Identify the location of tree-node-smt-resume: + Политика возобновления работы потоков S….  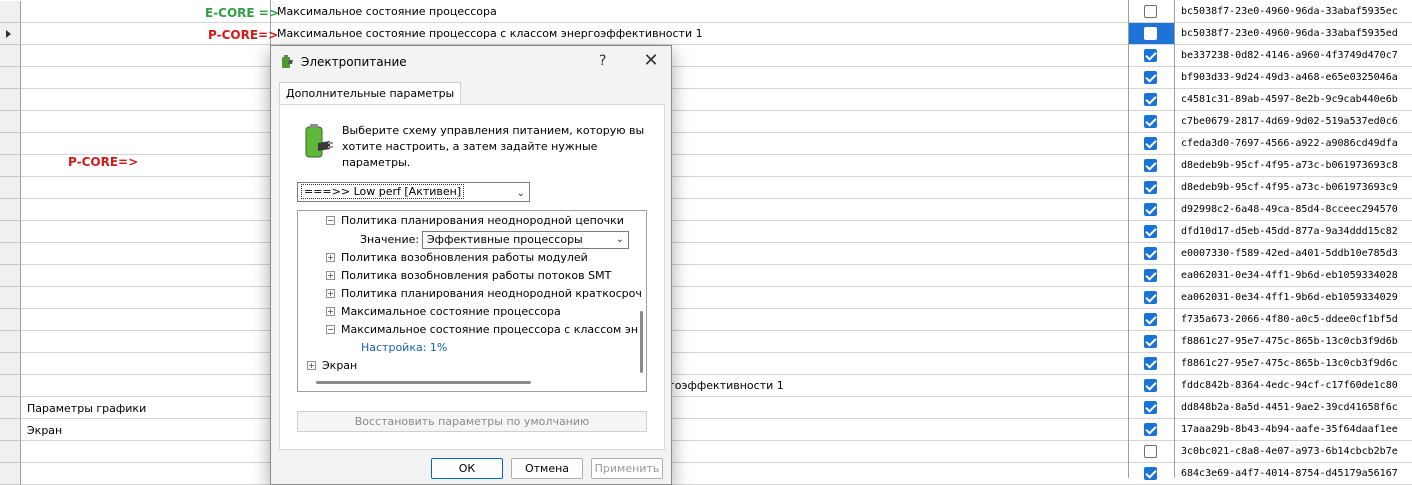
(468, 275).